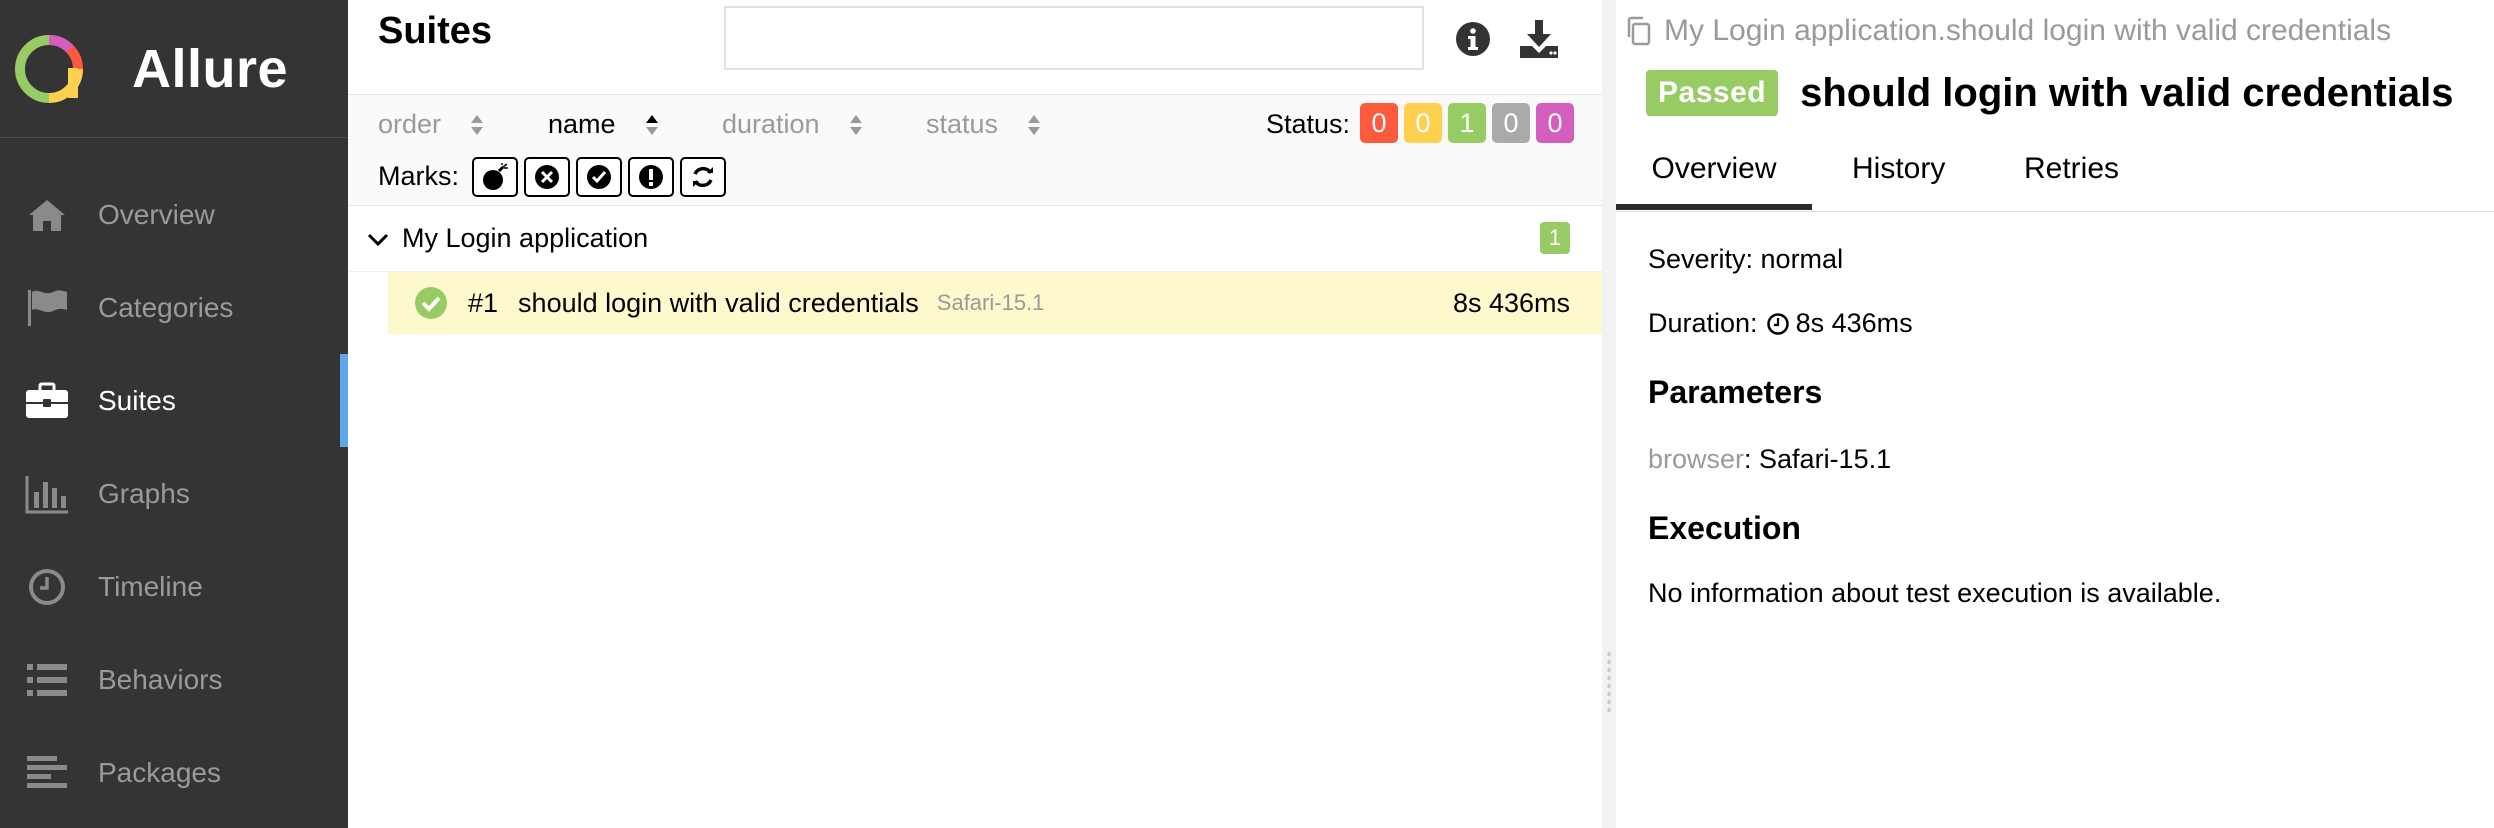  Describe the element at coordinates (1555, 238) in the screenshot. I see `passed-count-badge: 1` at that location.